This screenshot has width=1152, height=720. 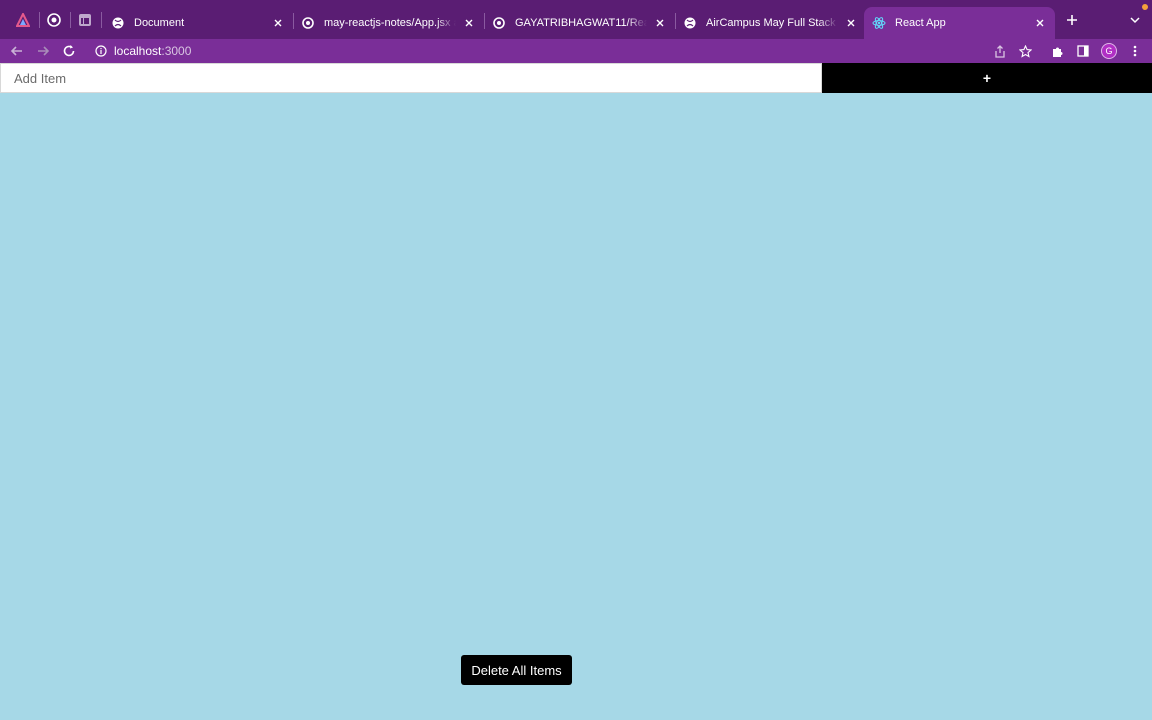 I want to click on add-item-button: +, so click(x=987, y=78).